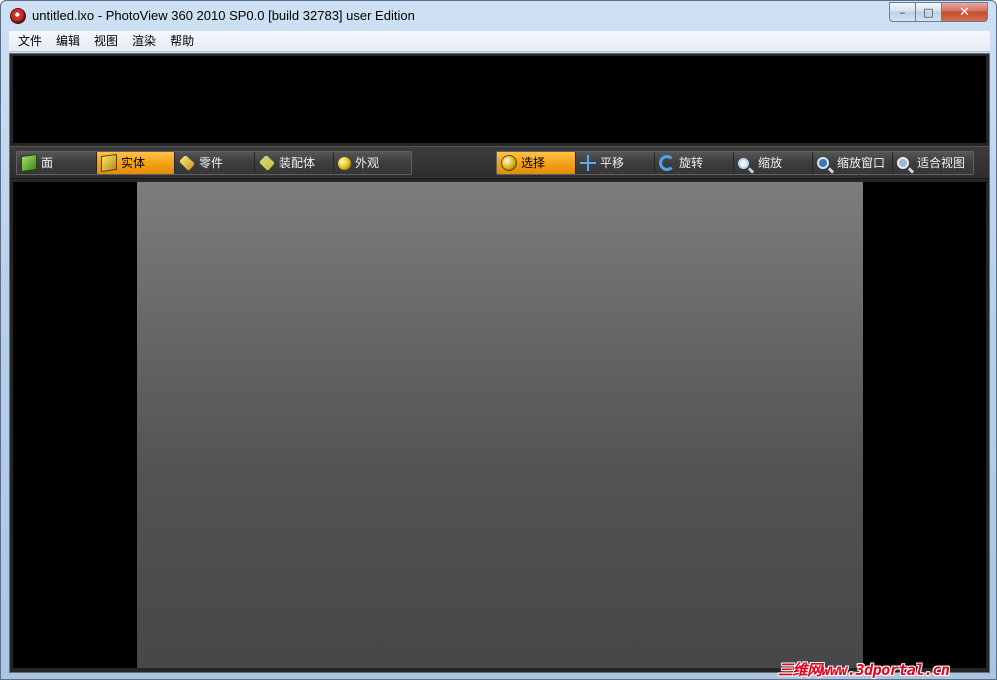 This screenshot has height=680, width=997. What do you see at coordinates (509, 163) in the screenshot?
I see `select-icon` at bounding box center [509, 163].